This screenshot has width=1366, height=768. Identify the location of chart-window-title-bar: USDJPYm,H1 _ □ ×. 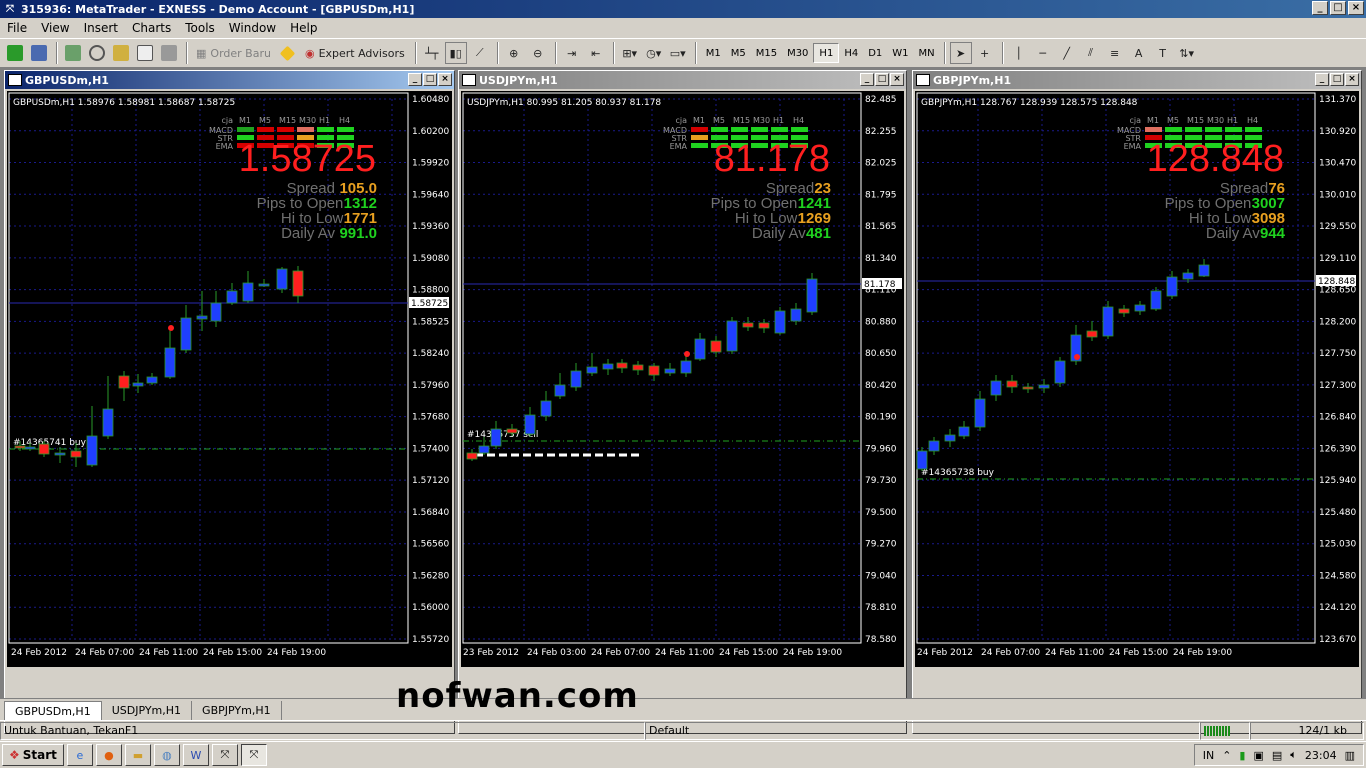
(682, 80).